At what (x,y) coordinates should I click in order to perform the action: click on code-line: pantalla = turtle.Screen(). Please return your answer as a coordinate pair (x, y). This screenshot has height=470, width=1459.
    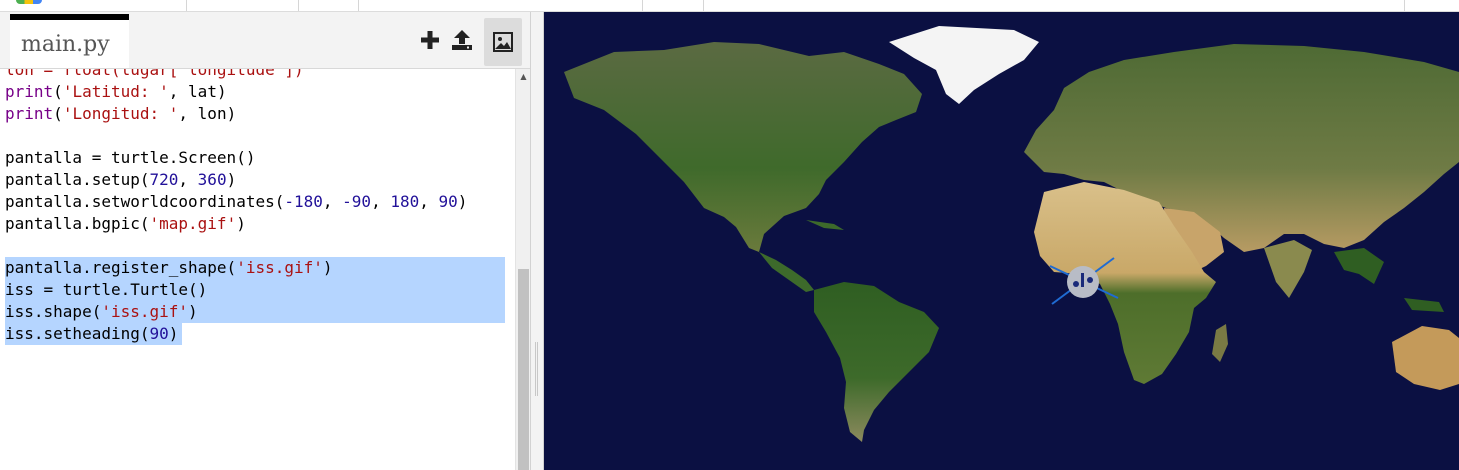
    Looking at the image, I should click on (130, 158).